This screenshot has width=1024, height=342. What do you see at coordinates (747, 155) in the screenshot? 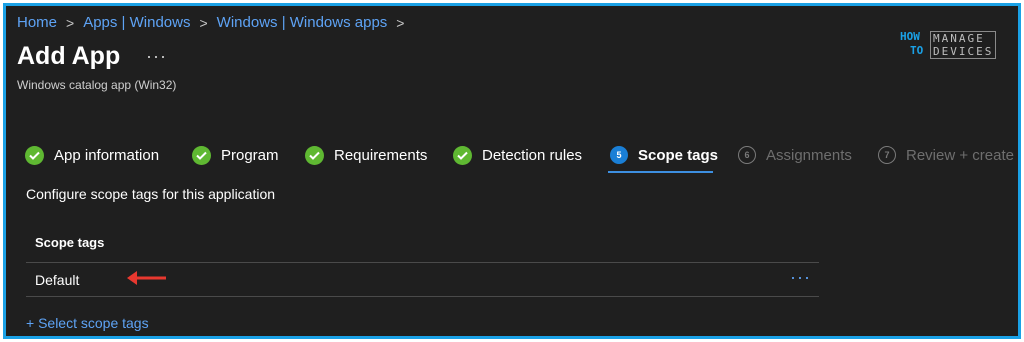
I see `step-number-badge: 6` at bounding box center [747, 155].